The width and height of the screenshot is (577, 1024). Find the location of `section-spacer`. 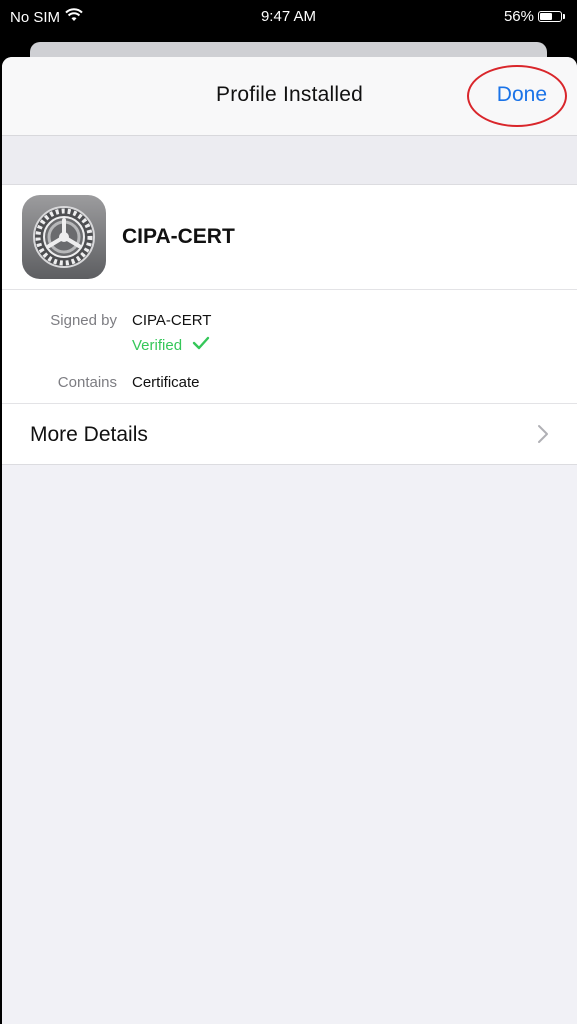

section-spacer is located at coordinates (289, 160).